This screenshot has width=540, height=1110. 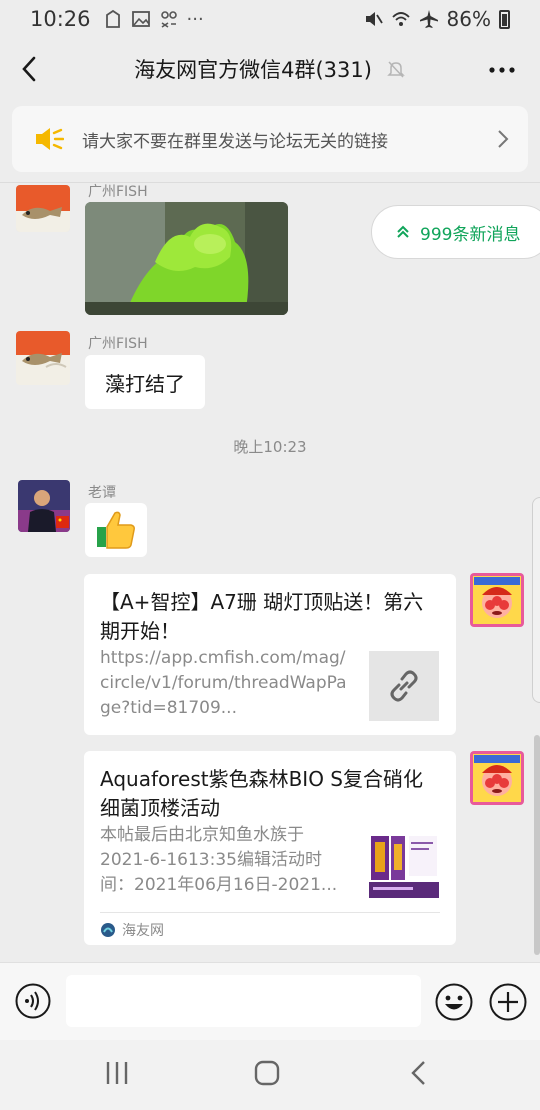 I want to click on chevron-right-icon, so click(x=503, y=139).